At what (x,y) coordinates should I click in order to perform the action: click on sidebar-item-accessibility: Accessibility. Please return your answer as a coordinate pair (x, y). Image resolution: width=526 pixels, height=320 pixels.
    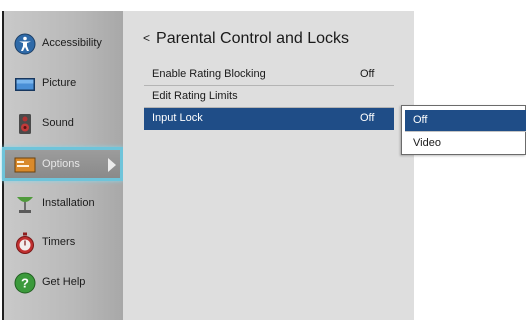
    Looking at the image, I should click on (63, 44).